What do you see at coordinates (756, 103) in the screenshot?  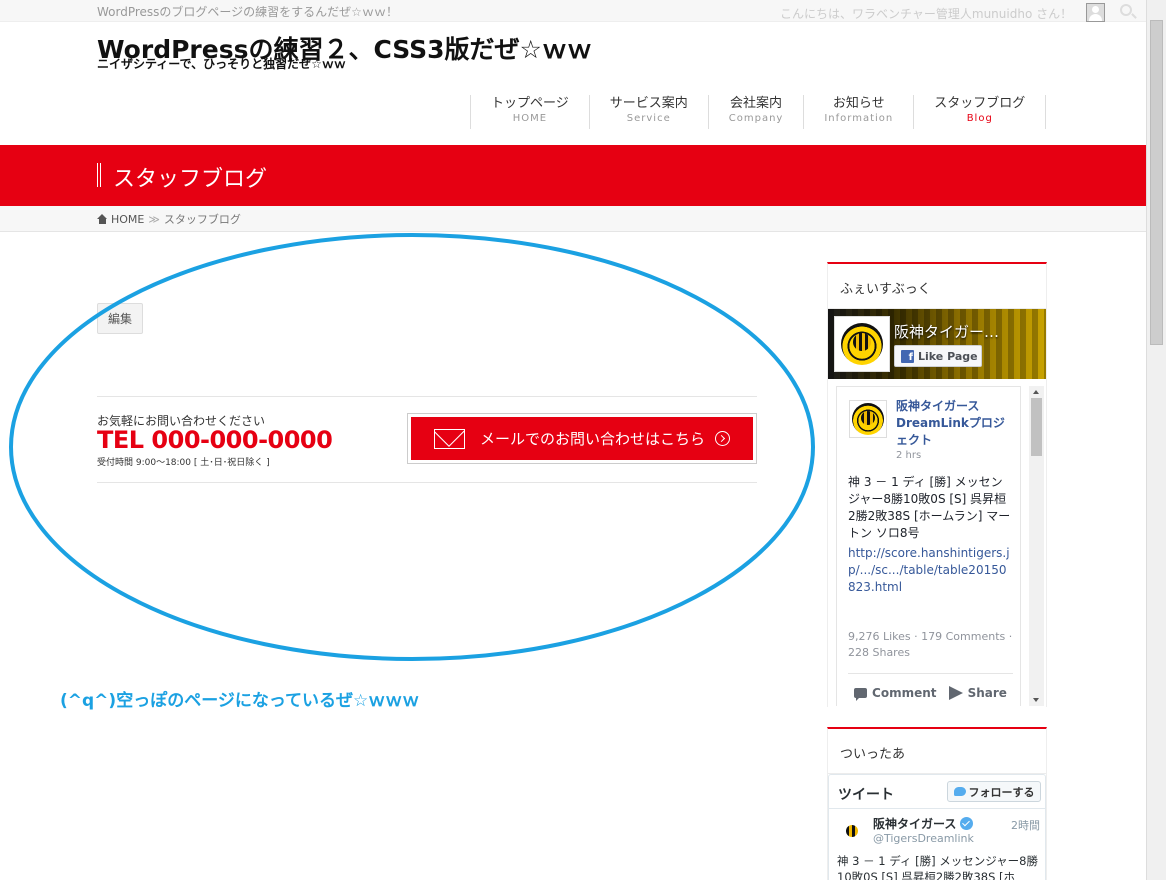 I see `nav-label: 会社案内` at bounding box center [756, 103].